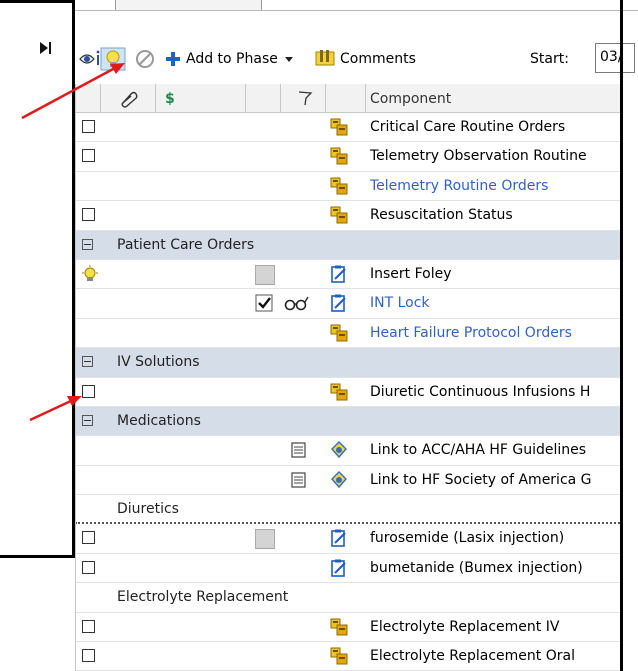 This screenshot has height=671, width=638. I want to click on arrow-to-checkbox, so click(51, 410).